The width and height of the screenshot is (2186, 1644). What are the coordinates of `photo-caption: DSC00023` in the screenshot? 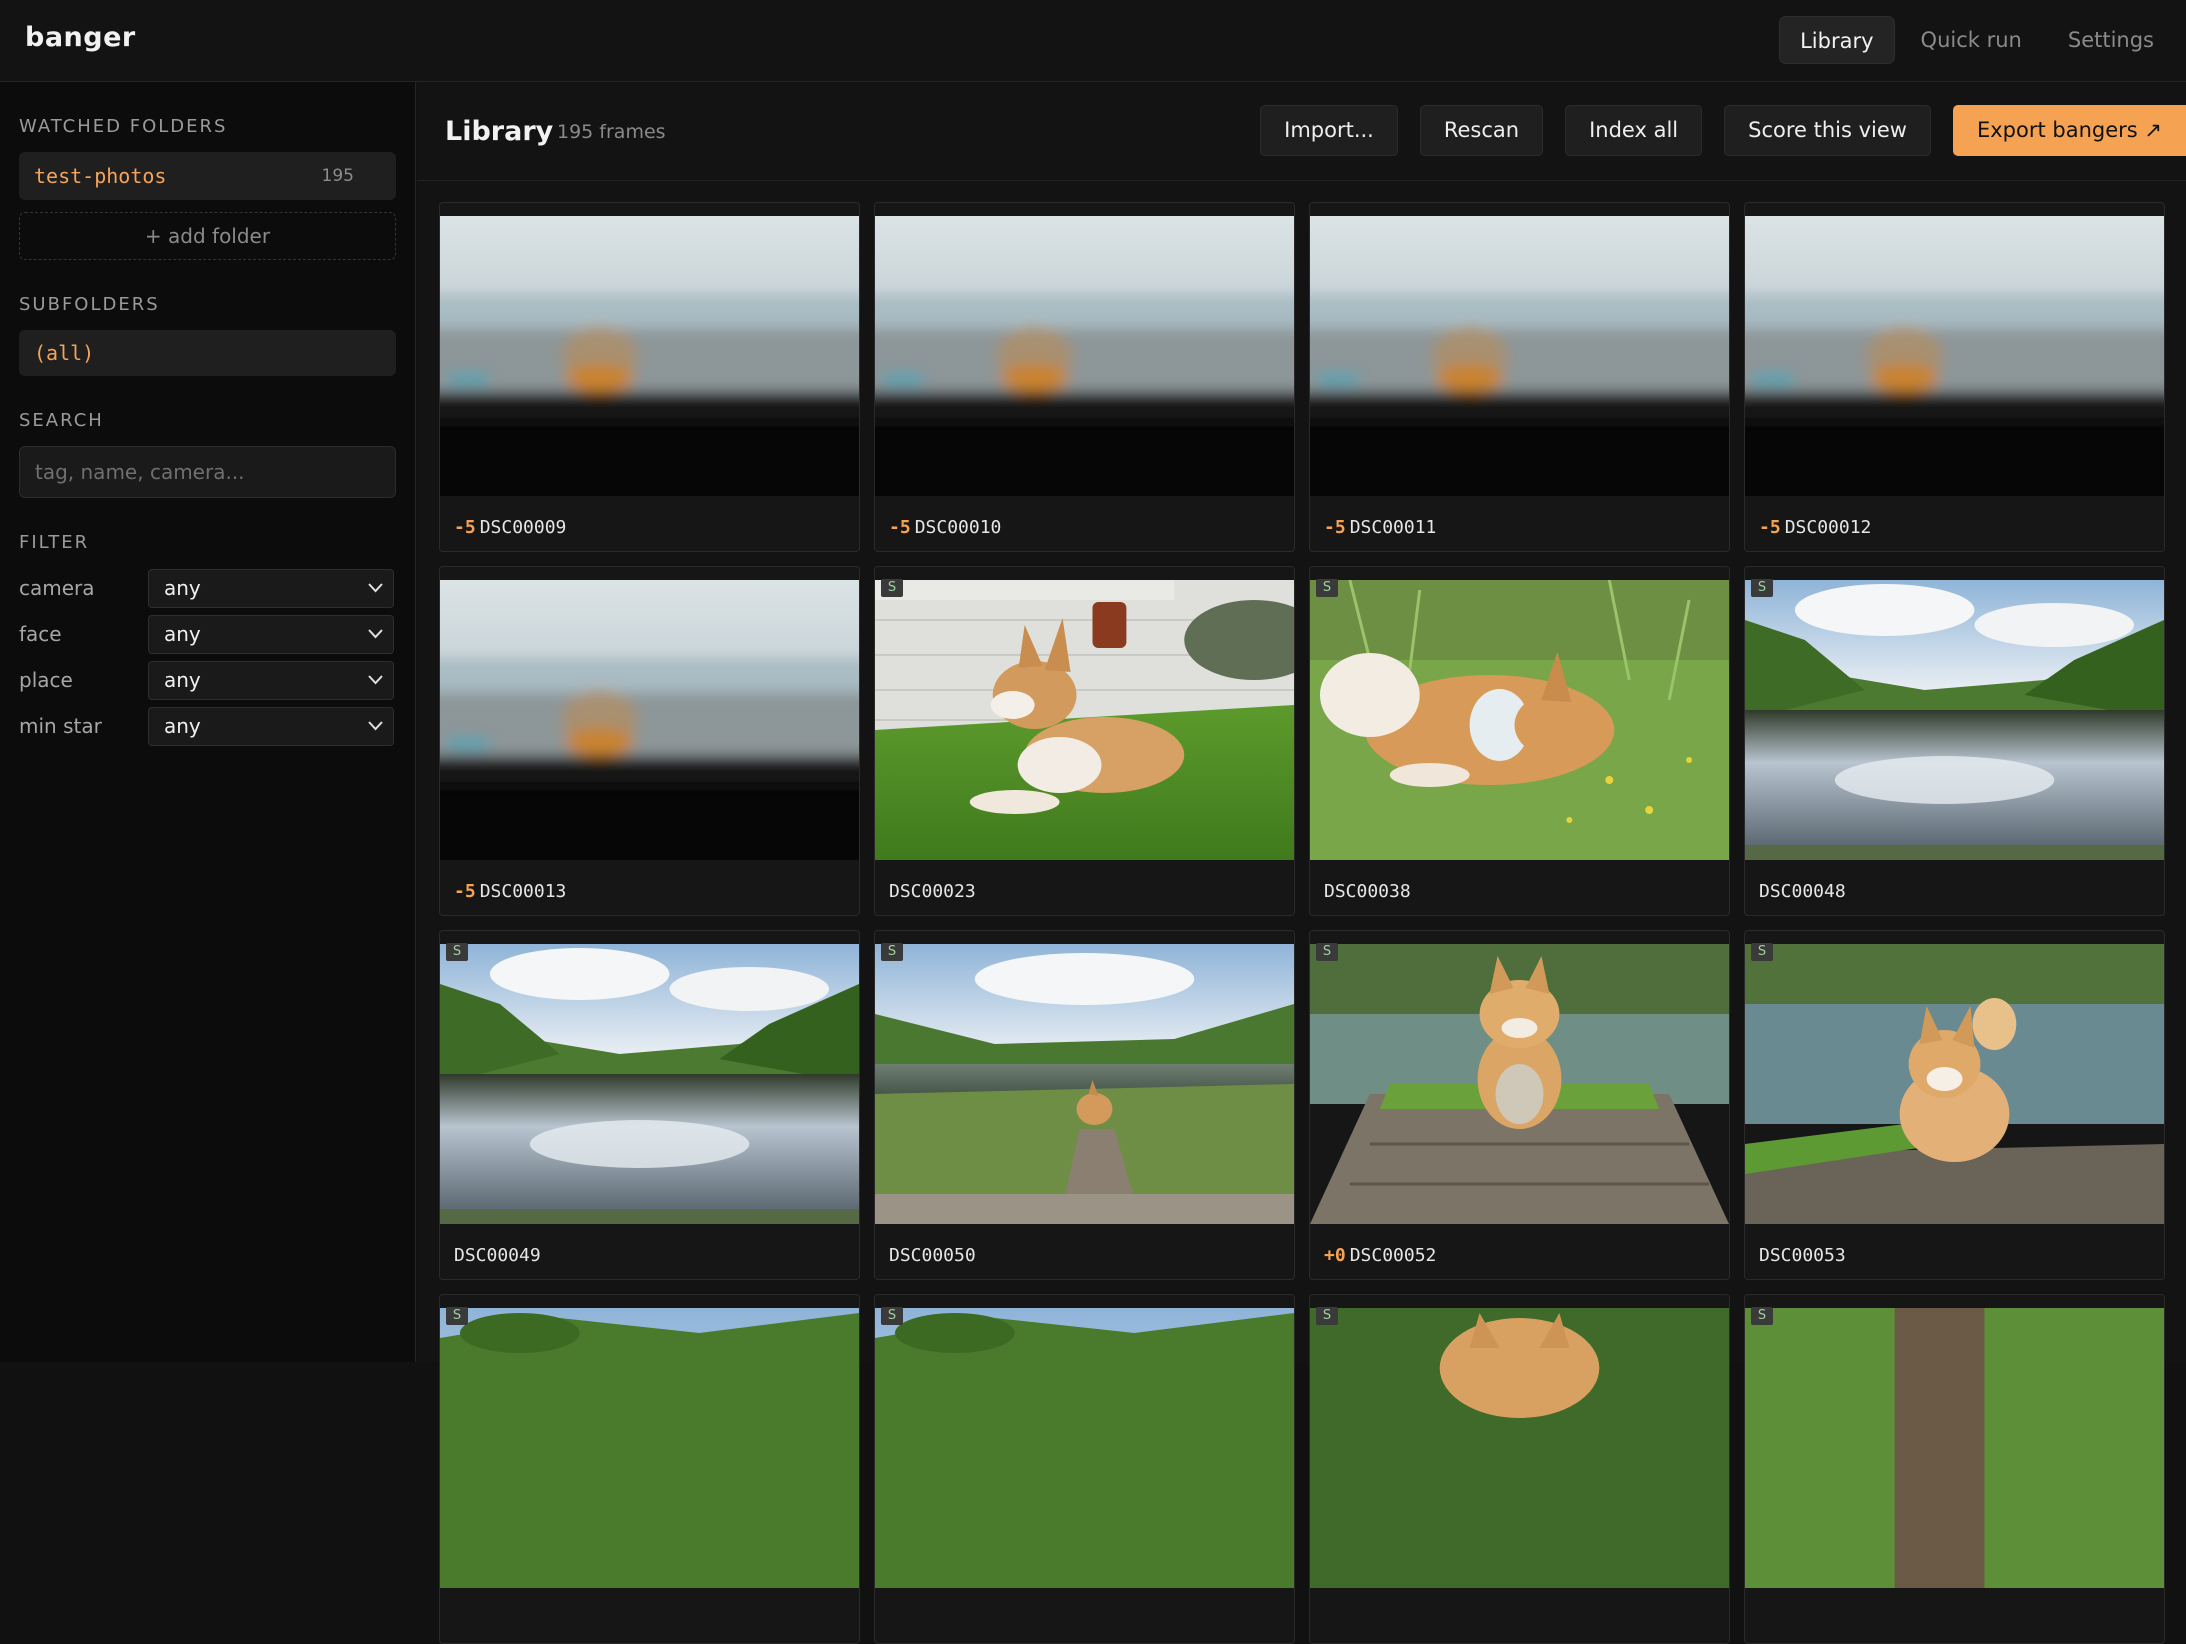 It's located at (932, 891).